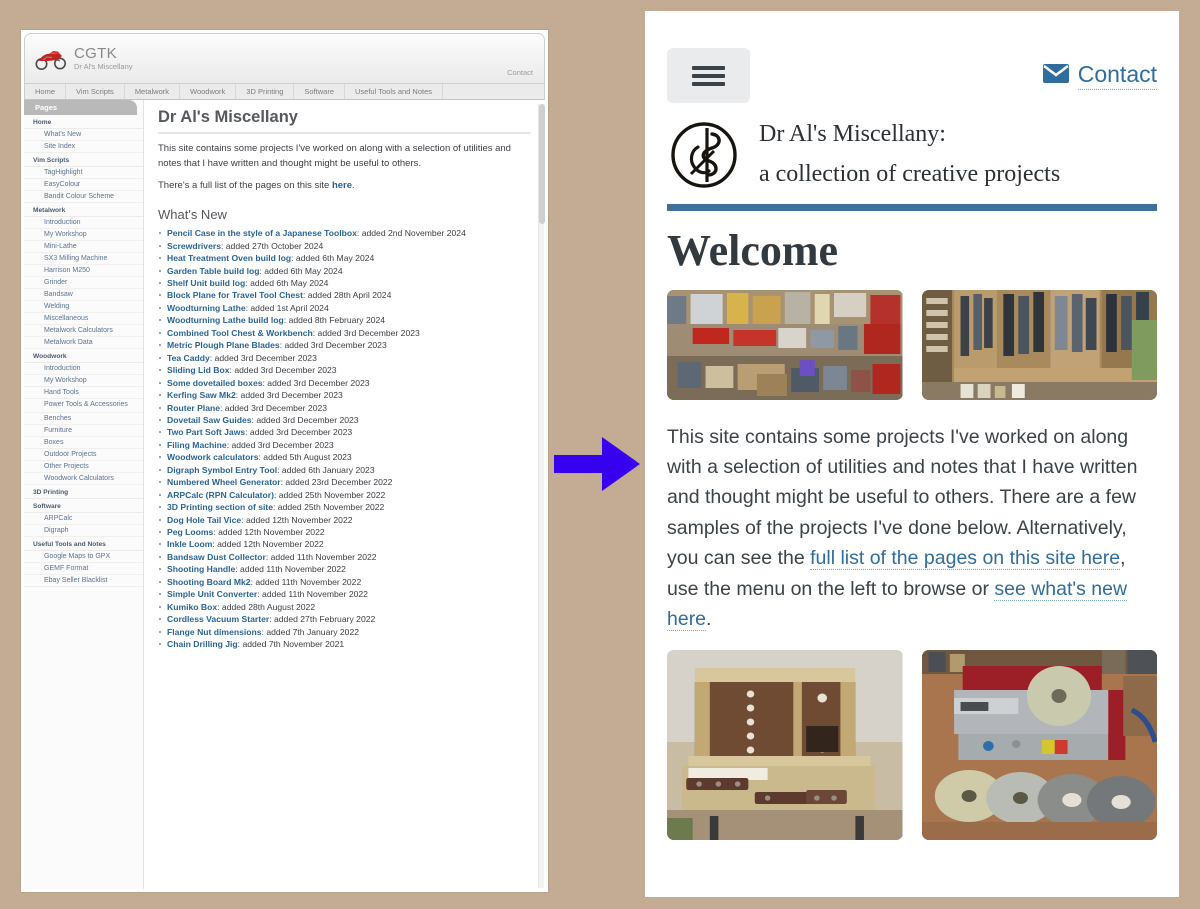 Image resolution: width=1200 pixels, height=909 pixels. What do you see at coordinates (83, 147) in the screenshot?
I see `sidebar-item-link: Site Index` at bounding box center [83, 147].